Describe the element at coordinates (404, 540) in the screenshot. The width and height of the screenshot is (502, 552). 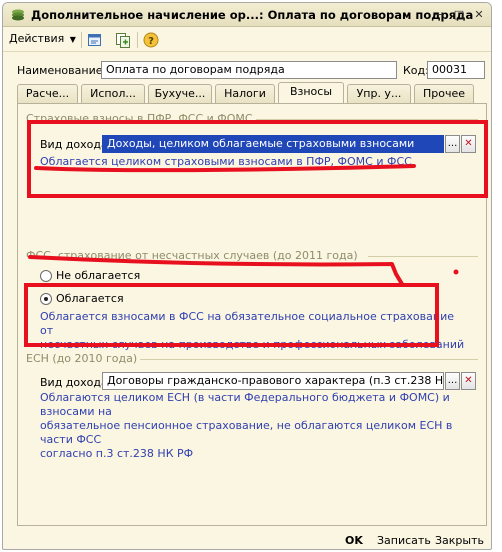
I see `save-button: Записать` at that location.